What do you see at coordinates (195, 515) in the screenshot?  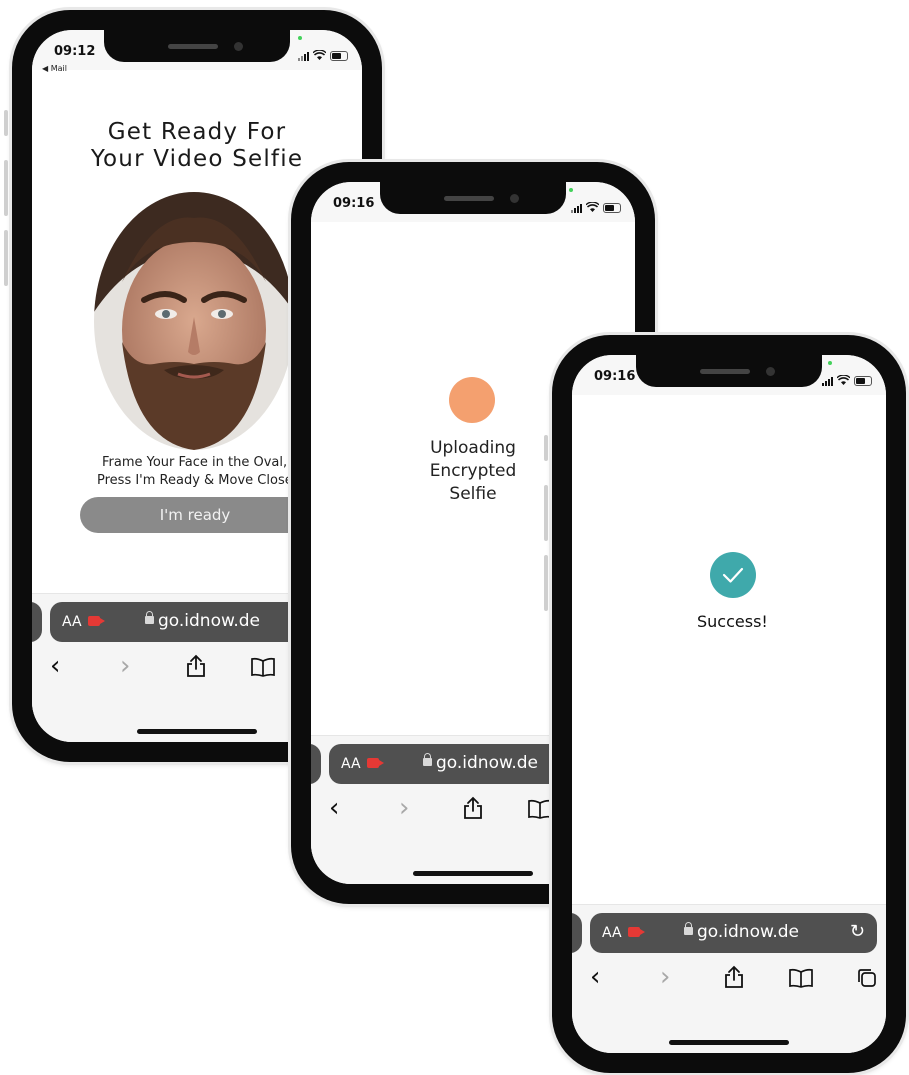 I see `im-ready-button: I'm ready` at bounding box center [195, 515].